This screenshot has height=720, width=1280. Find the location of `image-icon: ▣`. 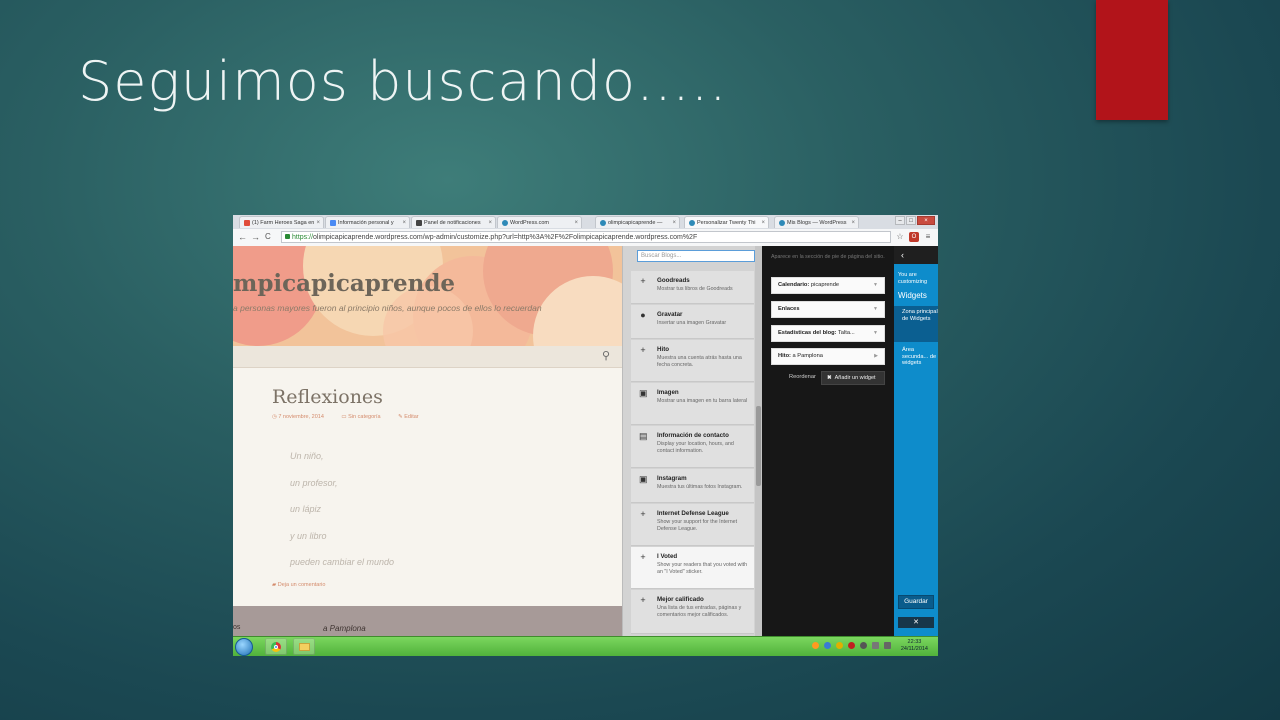

image-icon: ▣ is located at coordinates (643, 479).